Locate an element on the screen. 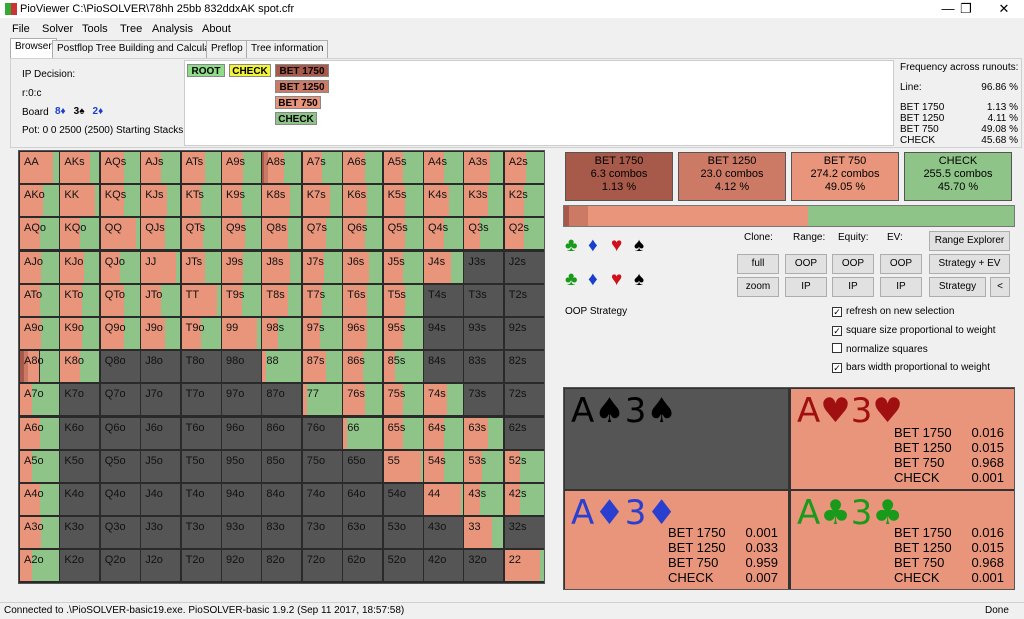  hand-cell: T9o is located at coordinates (201, 333).